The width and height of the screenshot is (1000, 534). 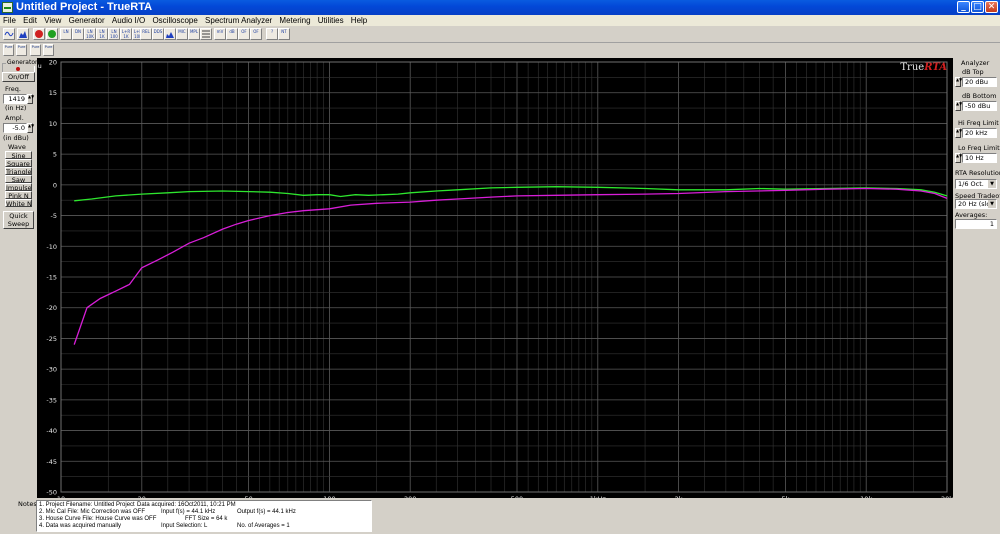 What do you see at coordinates (256, 34) in the screenshot?
I see `of-button-2: OF` at bounding box center [256, 34].